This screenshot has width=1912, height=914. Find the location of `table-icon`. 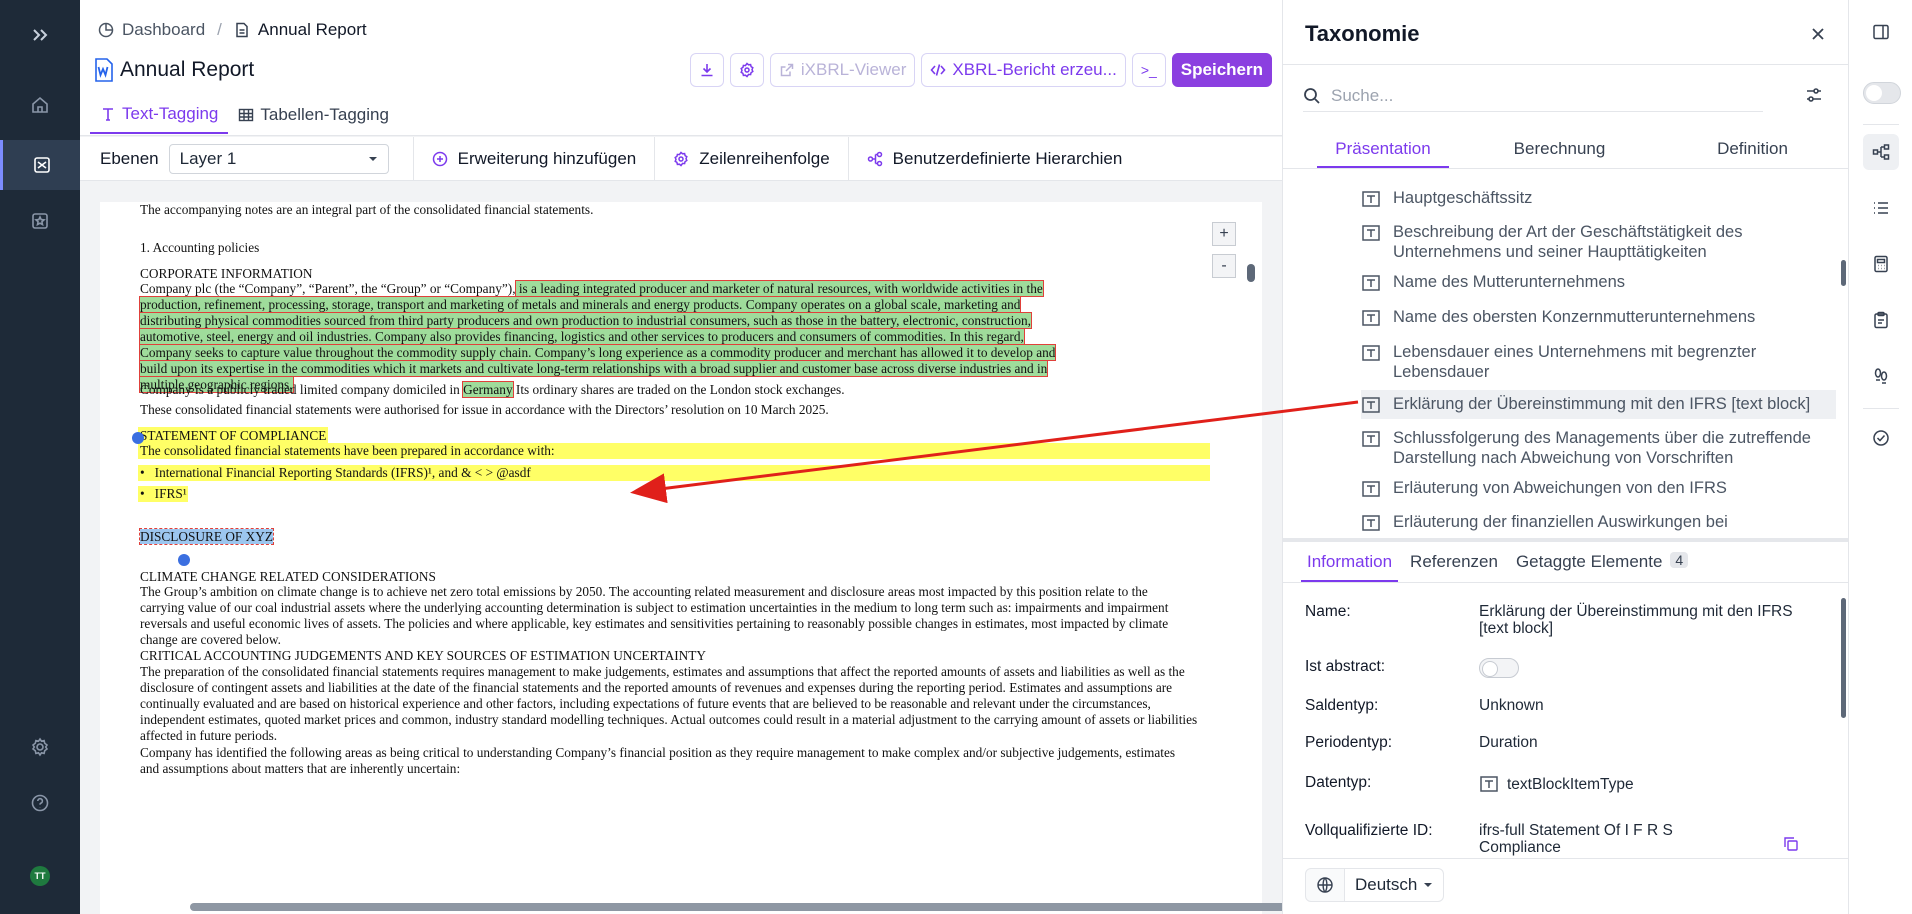

table-icon is located at coordinates (246, 115).